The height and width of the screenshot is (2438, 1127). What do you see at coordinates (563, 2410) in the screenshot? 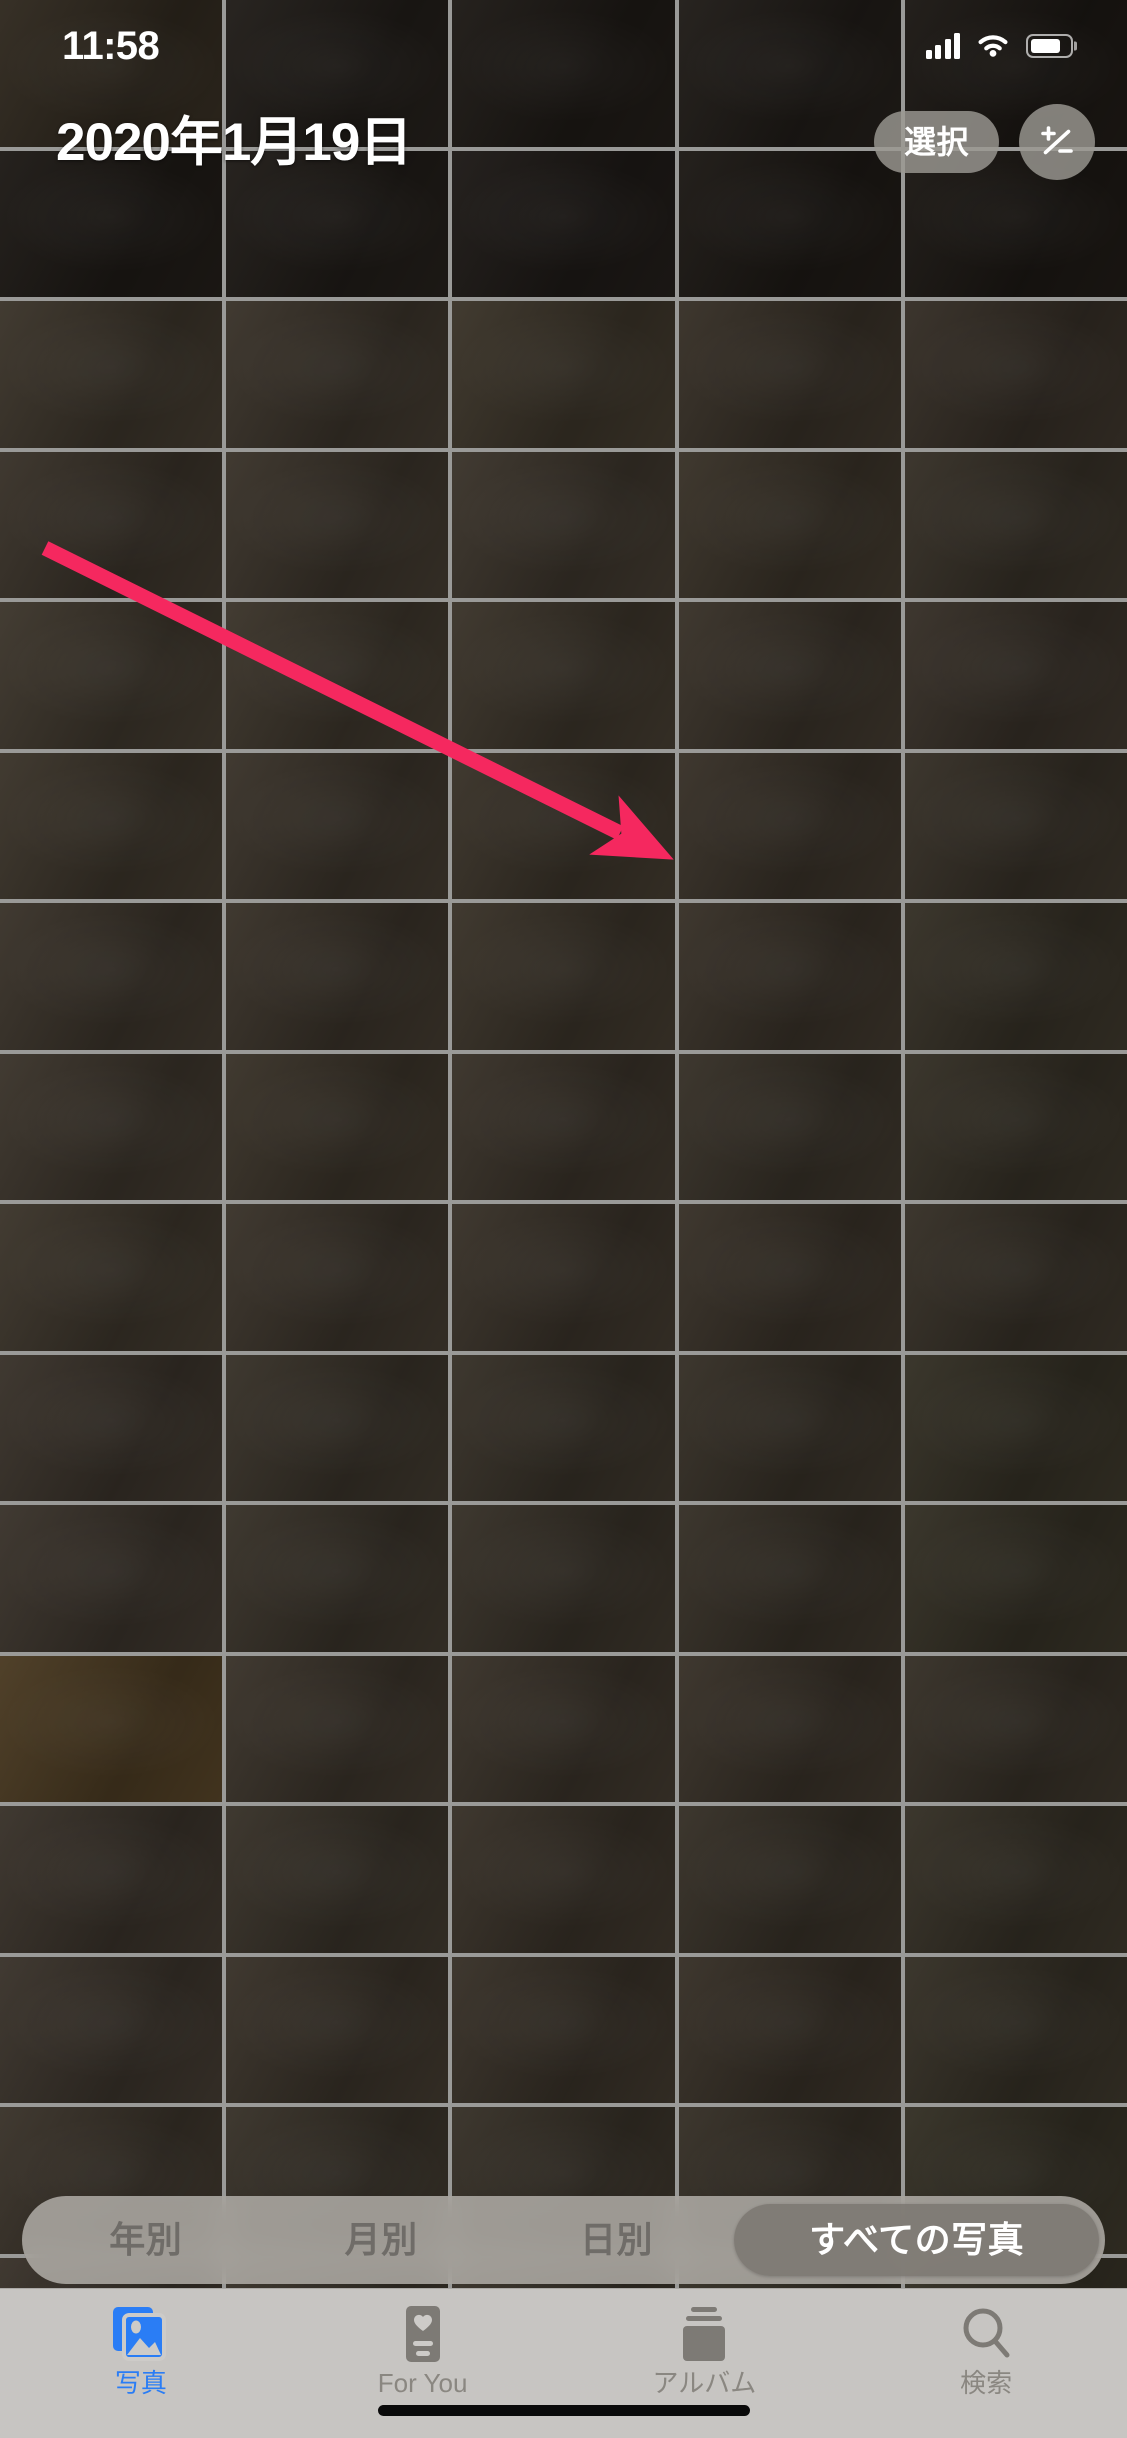
I see `home-indicator` at bounding box center [563, 2410].